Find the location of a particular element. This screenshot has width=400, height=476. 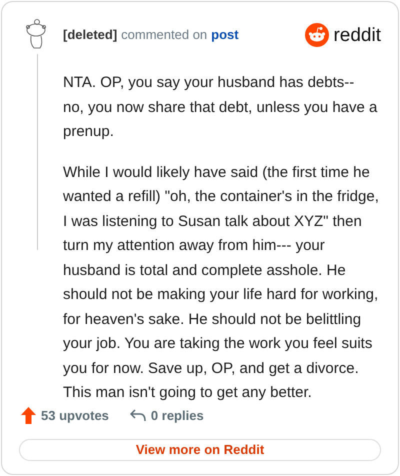

reddit-logo-icon is located at coordinates (317, 35).